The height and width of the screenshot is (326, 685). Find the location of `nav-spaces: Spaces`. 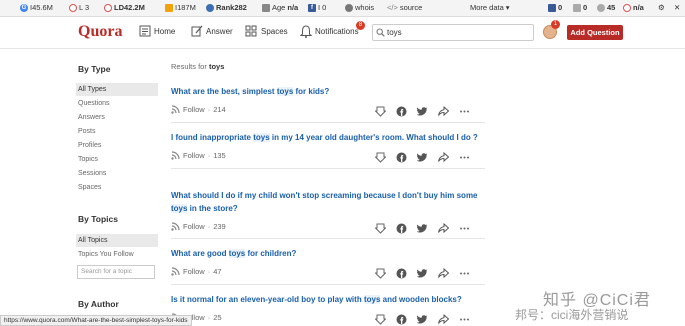

nav-spaces: Spaces is located at coordinates (266, 31).